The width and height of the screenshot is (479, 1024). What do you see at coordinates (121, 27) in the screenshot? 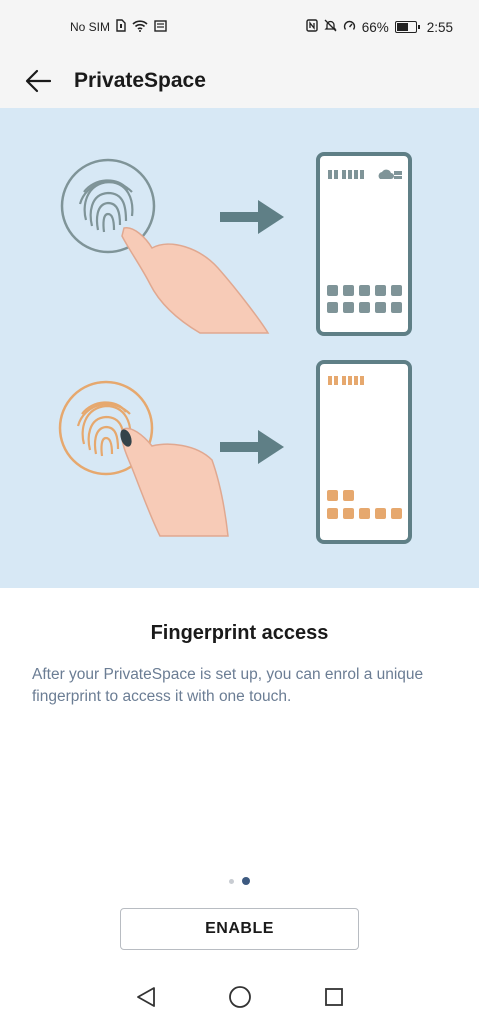
I see `sim-card-icon` at bounding box center [121, 27].